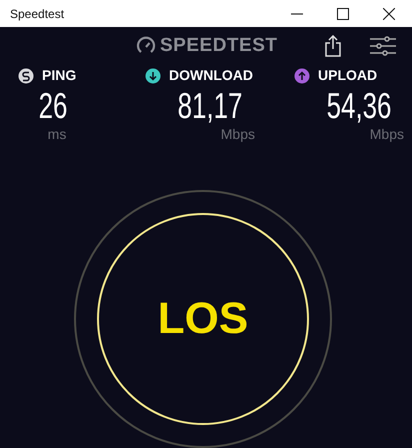 This screenshot has width=412, height=448. Describe the element at coordinates (211, 75) in the screenshot. I see `metric-label: DOWNLOAD` at that location.